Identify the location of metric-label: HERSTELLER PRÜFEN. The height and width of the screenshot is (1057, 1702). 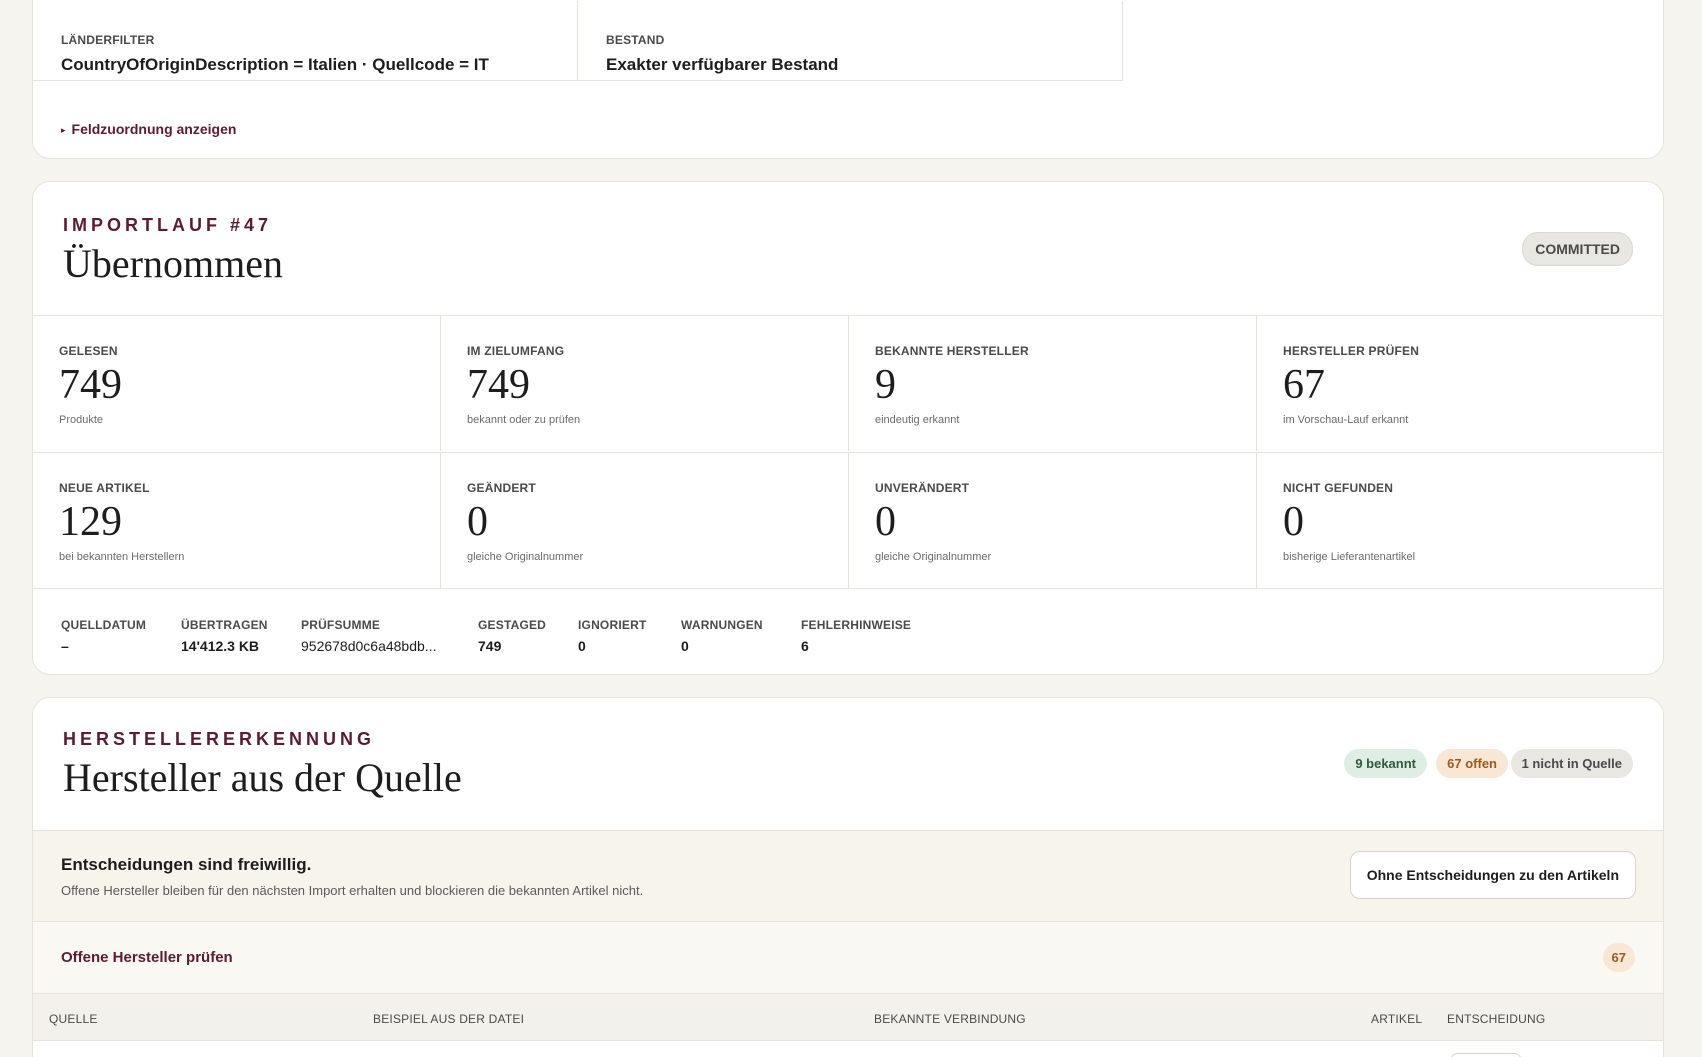
(1351, 351).